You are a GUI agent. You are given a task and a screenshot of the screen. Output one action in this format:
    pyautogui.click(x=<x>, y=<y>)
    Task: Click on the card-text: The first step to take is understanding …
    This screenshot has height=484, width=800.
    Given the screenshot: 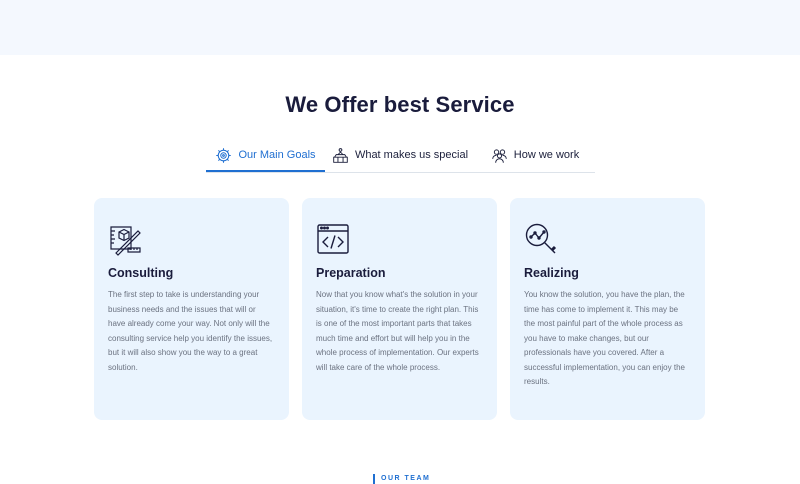 What is the action you would take?
    pyautogui.click(x=190, y=331)
    